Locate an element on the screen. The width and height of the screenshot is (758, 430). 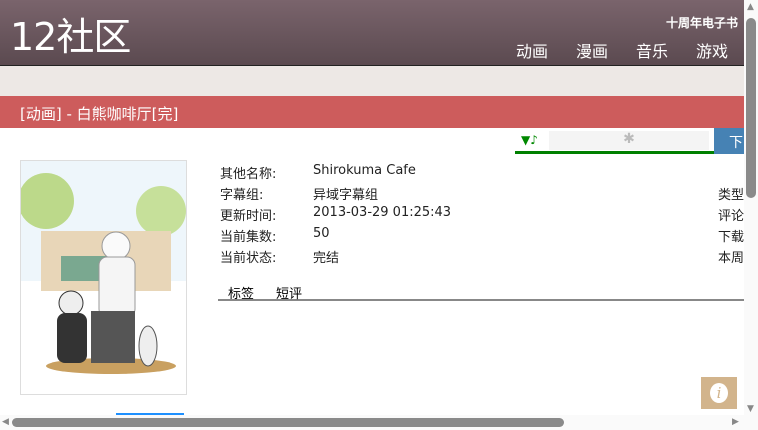
weekly-label: 本周 is located at coordinates (731, 258).